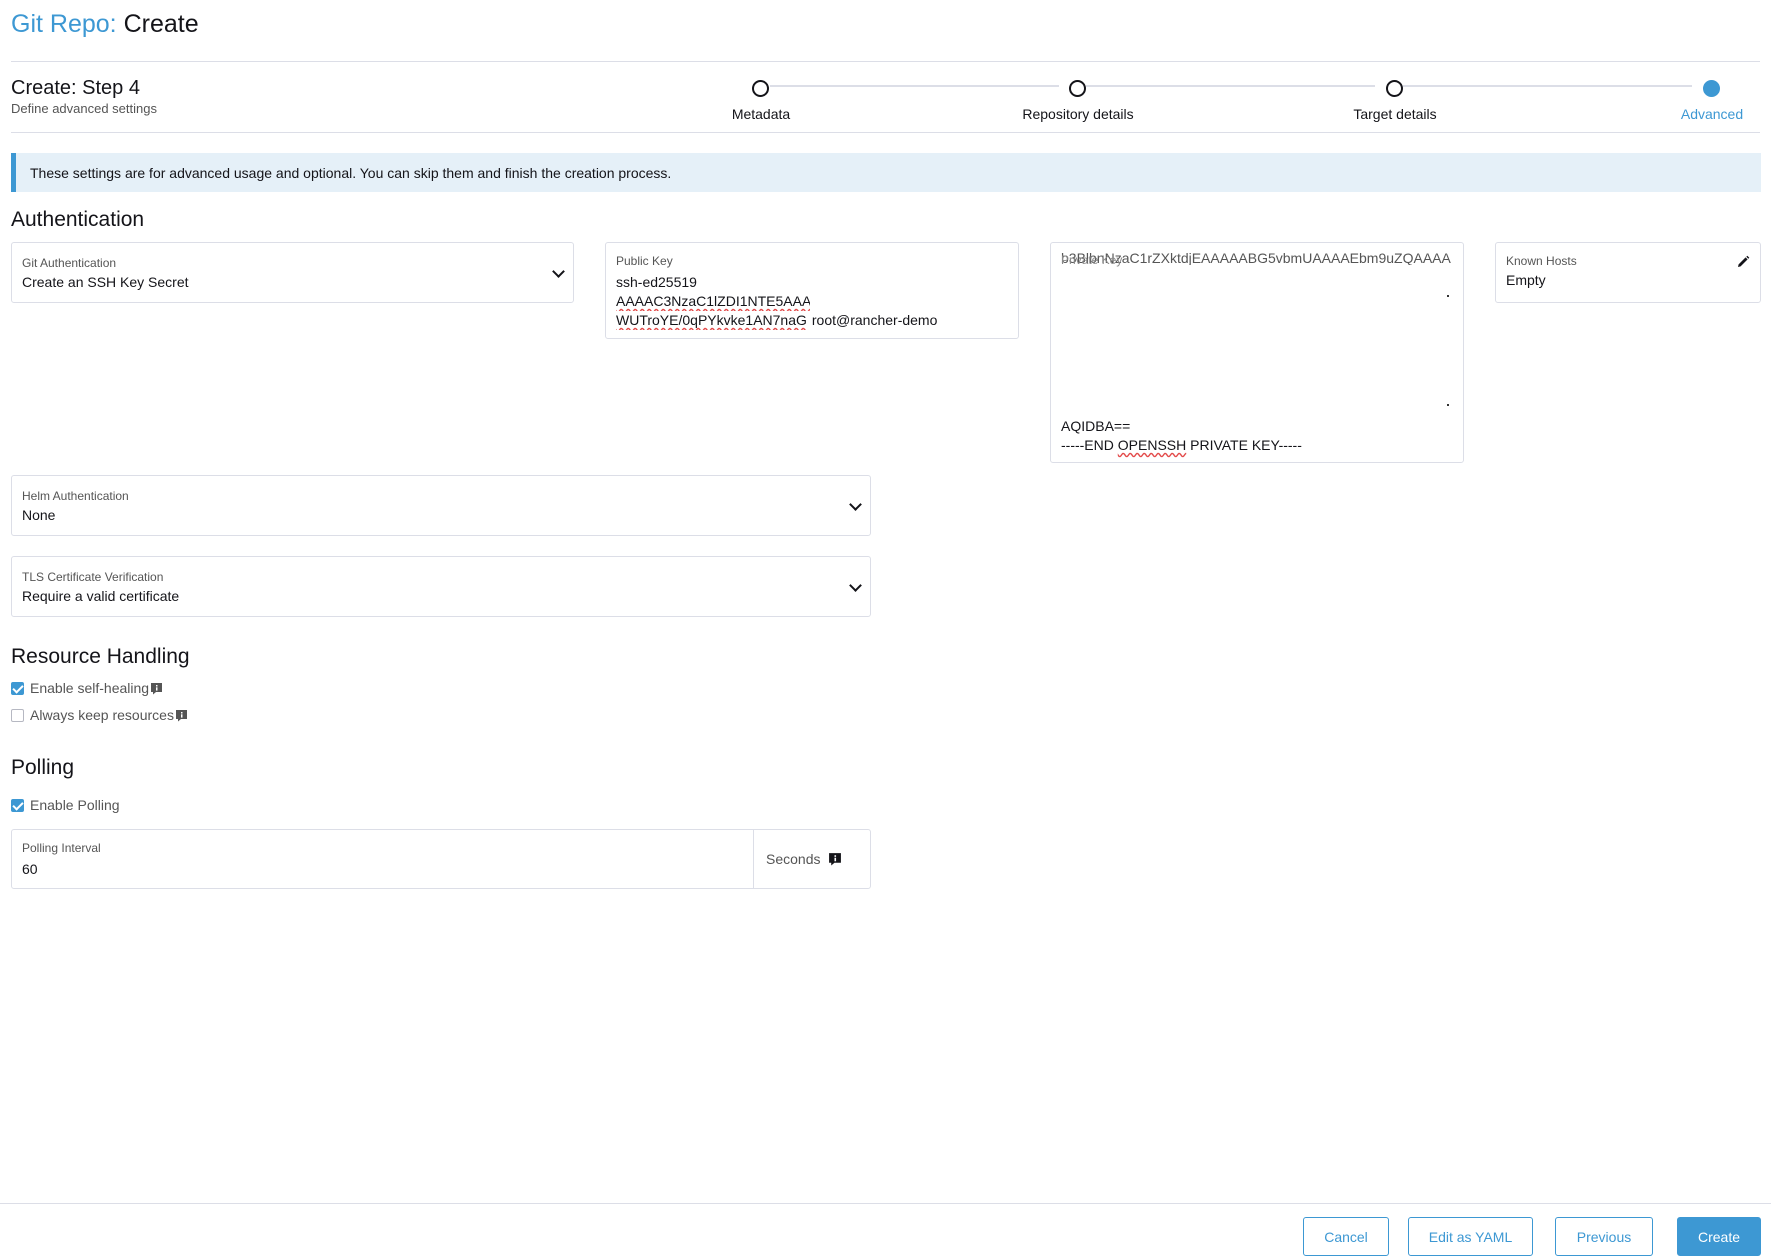 Image resolution: width=1771 pixels, height=1260 pixels. What do you see at coordinates (1541, 261) in the screenshot?
I see `known-hosts-label: Known Hosts` at bounding box center [1541, 261].